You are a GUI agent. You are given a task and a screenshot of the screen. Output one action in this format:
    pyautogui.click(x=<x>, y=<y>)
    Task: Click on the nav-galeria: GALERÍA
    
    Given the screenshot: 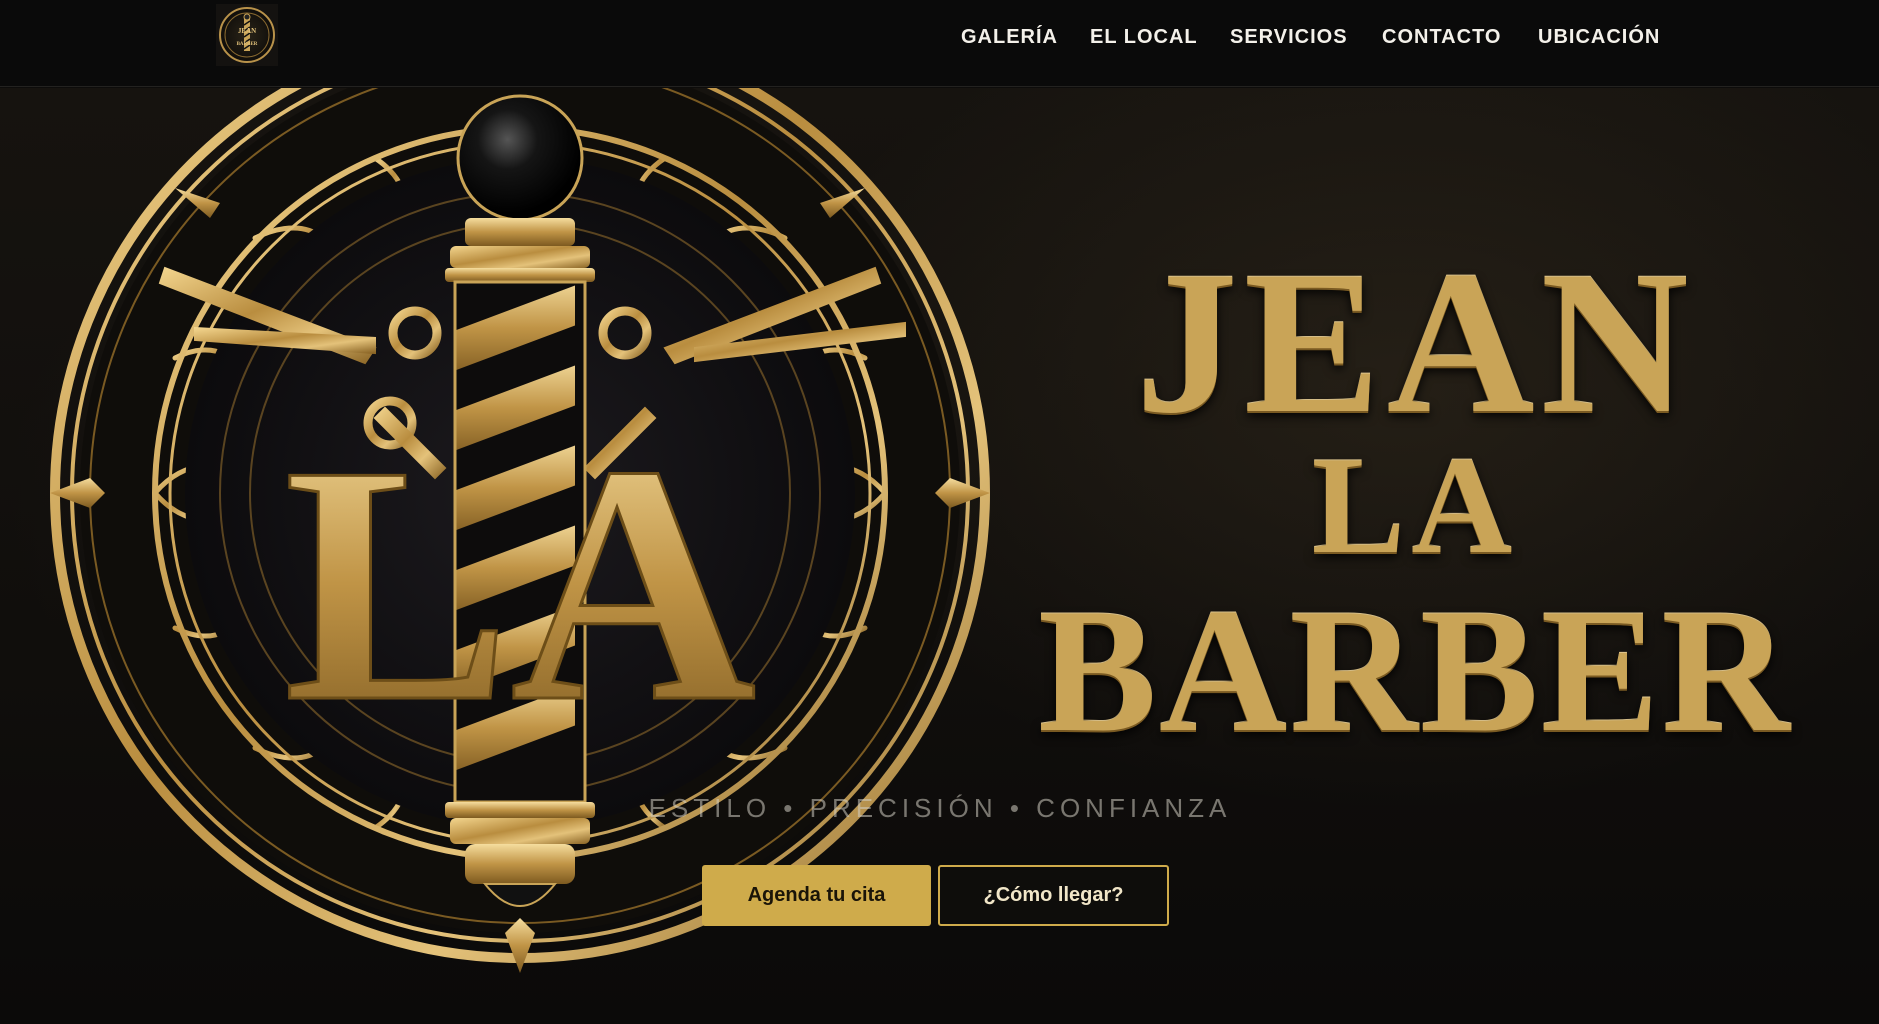 What is the action you would take?
    pyautogui.click(x=1009, y=37)
    